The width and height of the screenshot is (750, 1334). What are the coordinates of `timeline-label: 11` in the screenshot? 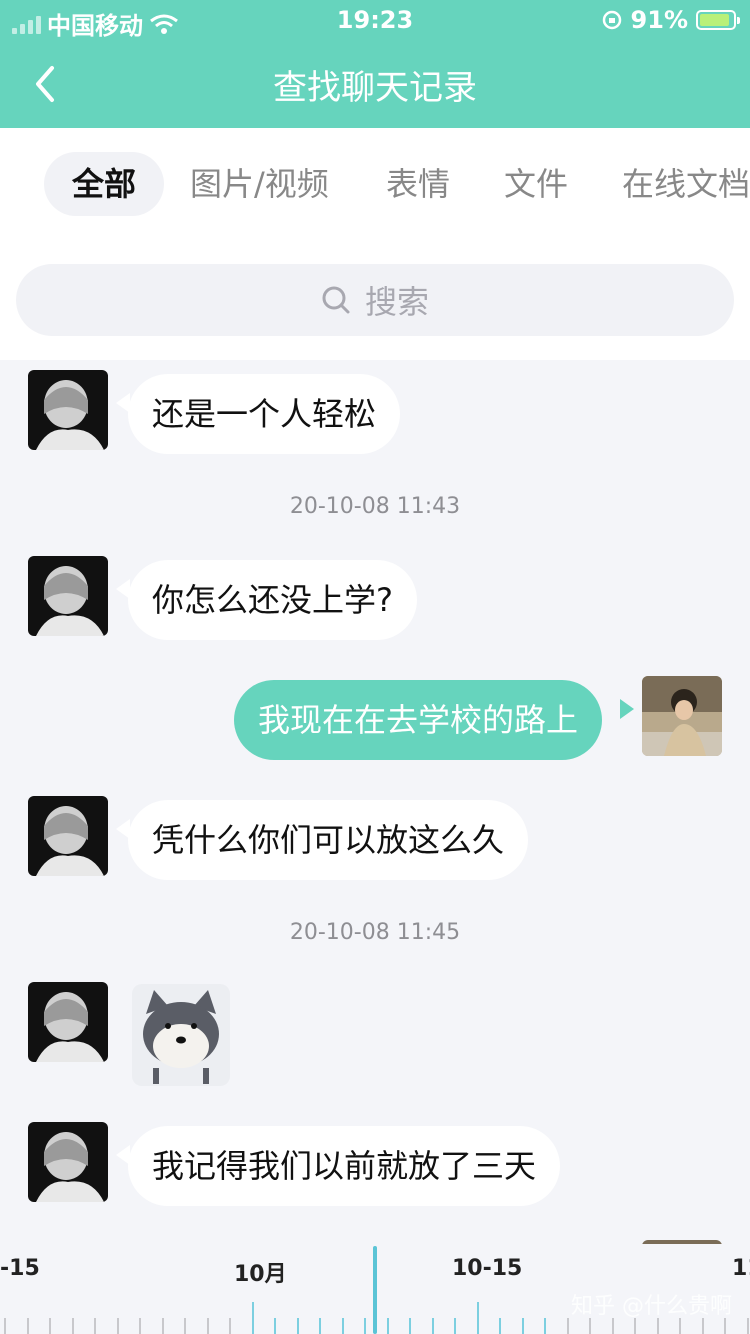 It's located at (741, 1268).